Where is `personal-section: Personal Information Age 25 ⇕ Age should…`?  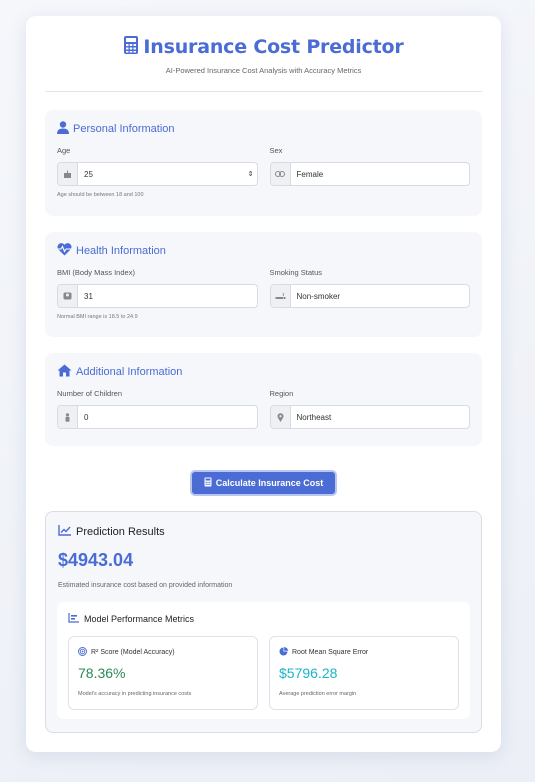
personal-section: Personal Information Age 25 ⇕ Age should… is located at coordinates (263, 163).